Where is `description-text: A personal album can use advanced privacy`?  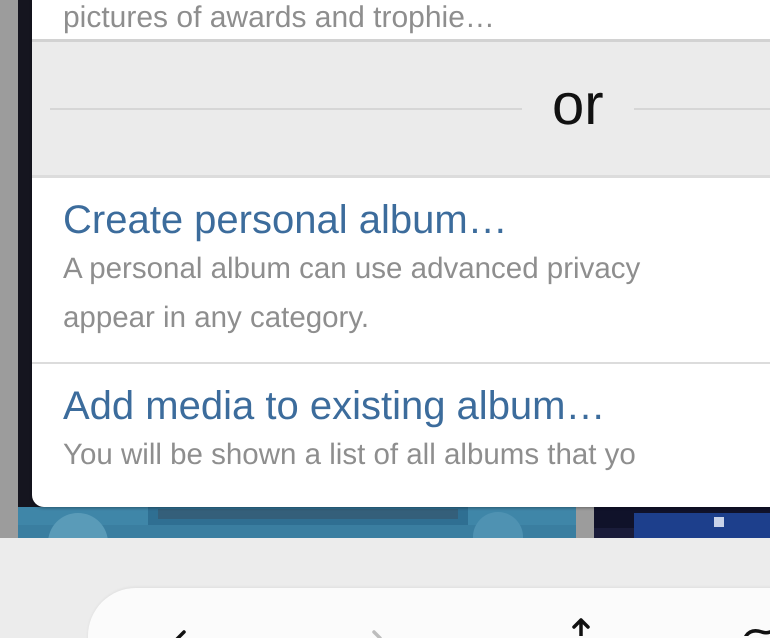
description-text: A personal album can use advanced privacy is located at coordinates (351, 269).